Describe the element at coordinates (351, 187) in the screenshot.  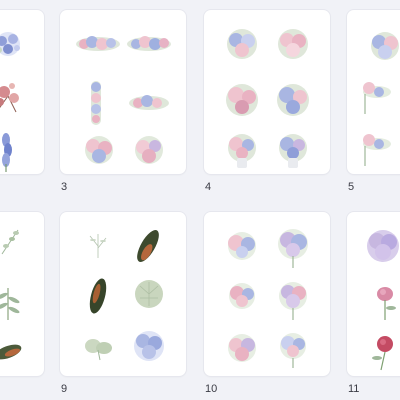
I see `page-number-label: 5` at that location.